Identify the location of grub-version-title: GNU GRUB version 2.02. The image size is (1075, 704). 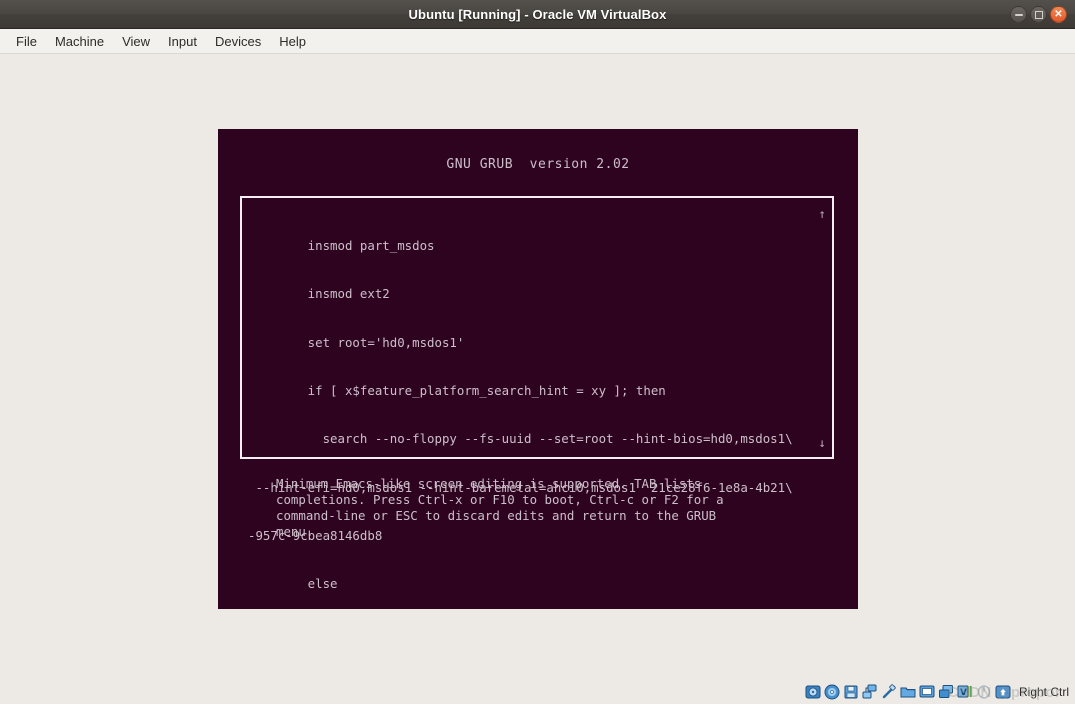
(538, 164).